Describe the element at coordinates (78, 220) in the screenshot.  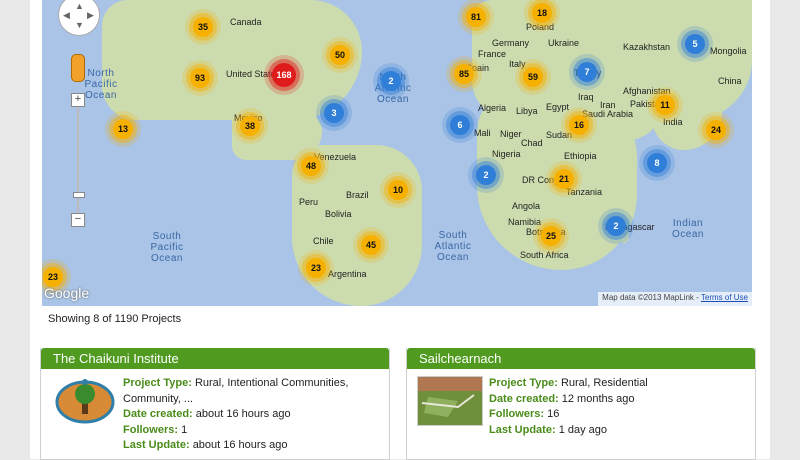
I see `zoom-out-button: −` at that location.